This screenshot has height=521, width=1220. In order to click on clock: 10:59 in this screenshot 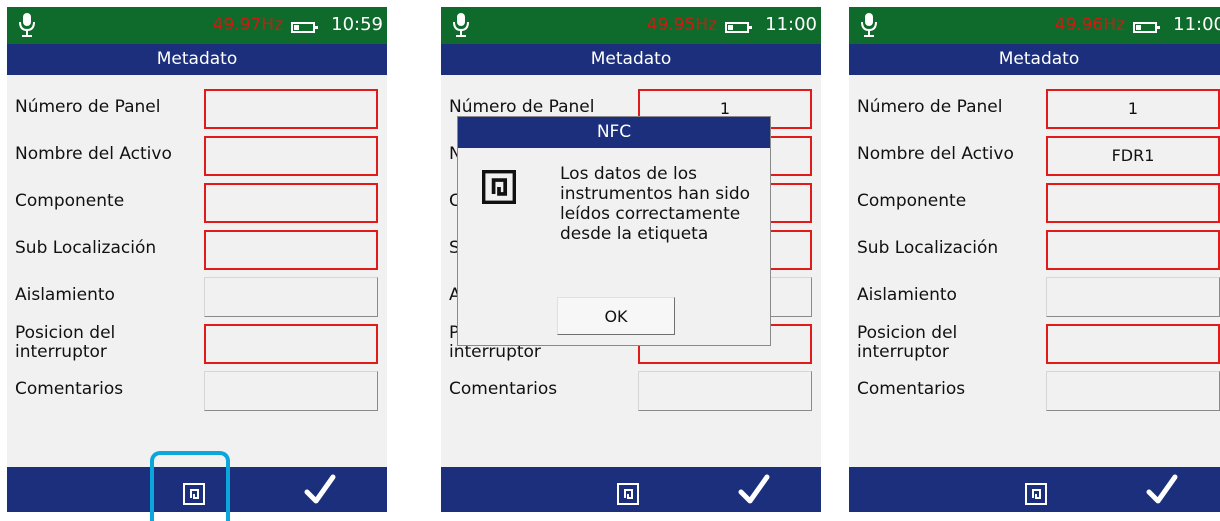, I will do `click(357, 24)`.